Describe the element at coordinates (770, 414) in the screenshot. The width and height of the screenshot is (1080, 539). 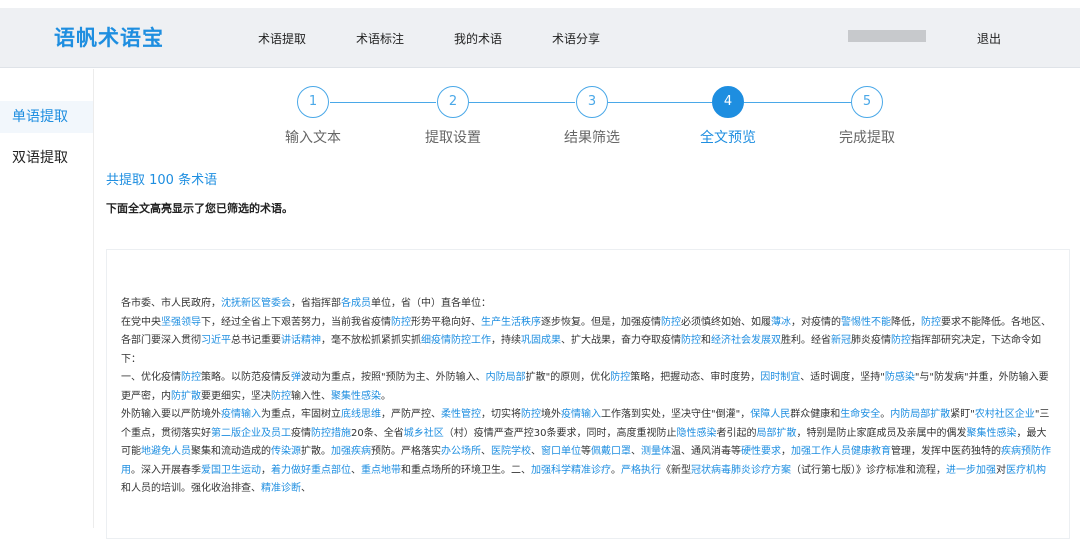
I see `highlighted-term: 保障人民` at that location.